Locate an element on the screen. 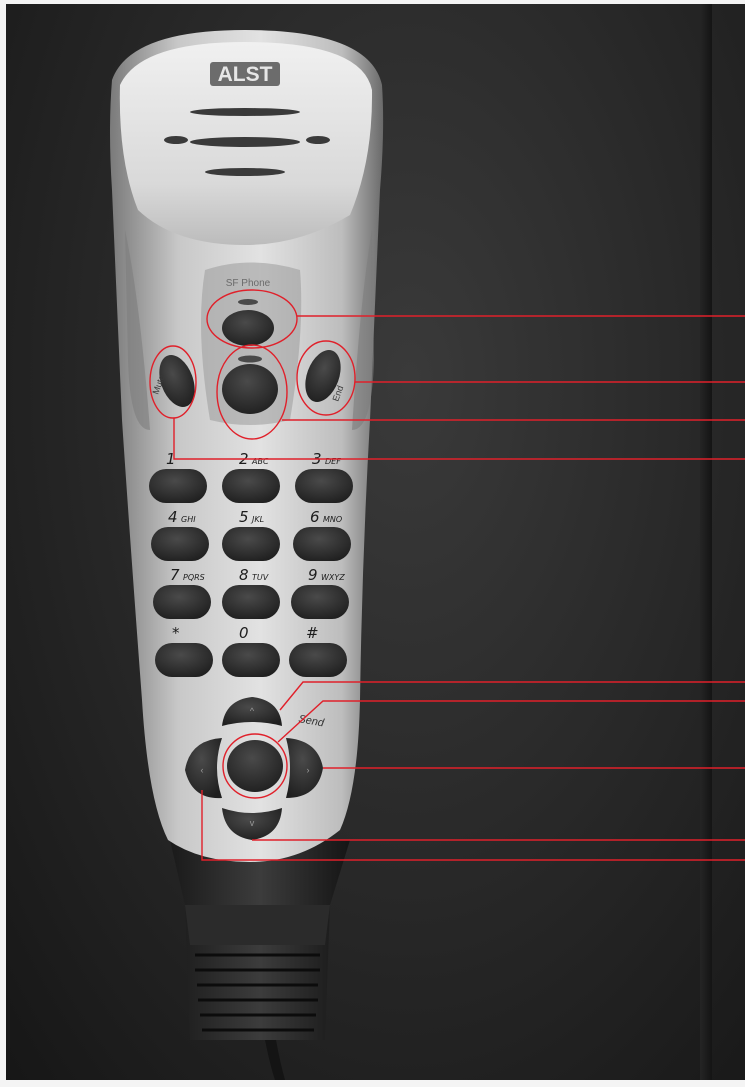  nav-down-arrow-icon: v is located at coordinates (252, 823).